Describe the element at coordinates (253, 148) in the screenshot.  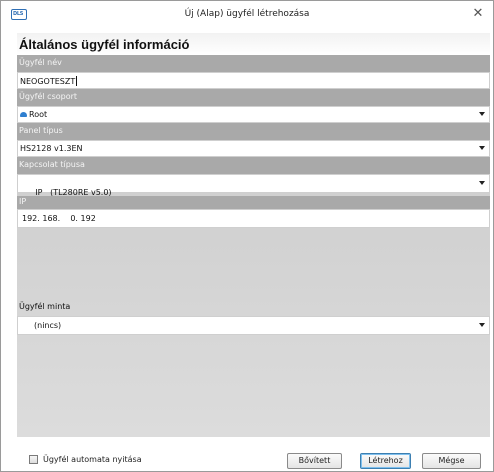
I see `panel-type-select: HS2128 v1.3EN` at that location.